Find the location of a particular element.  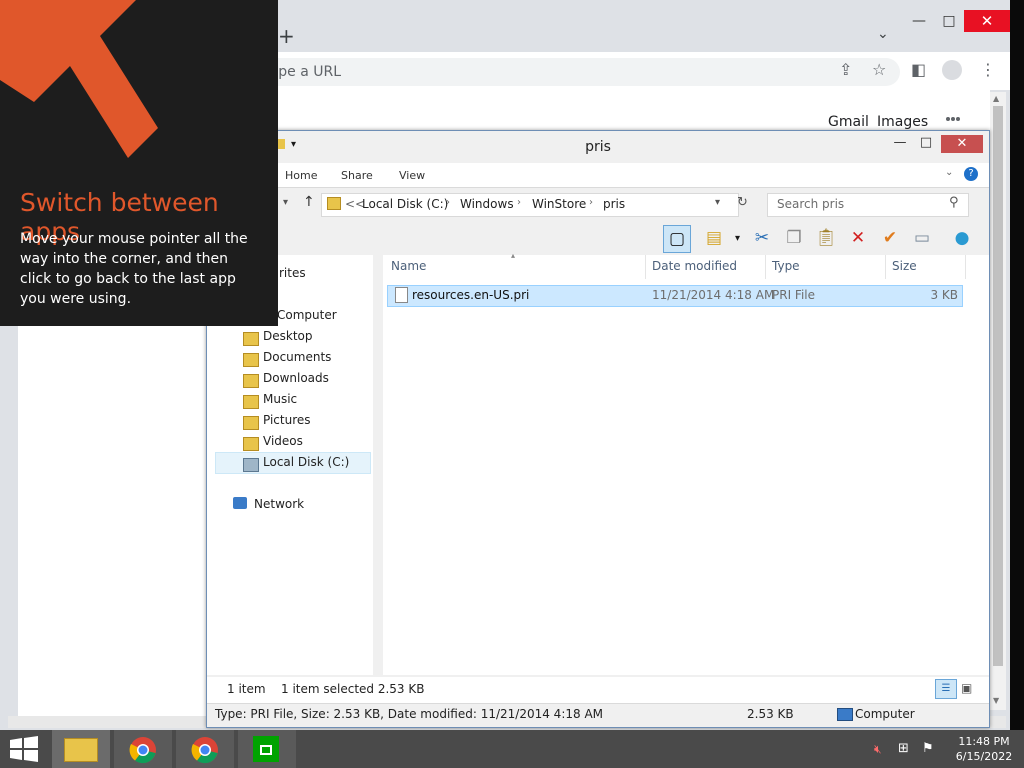

share-icon: ⇪ is located at coordinates (845, 69).